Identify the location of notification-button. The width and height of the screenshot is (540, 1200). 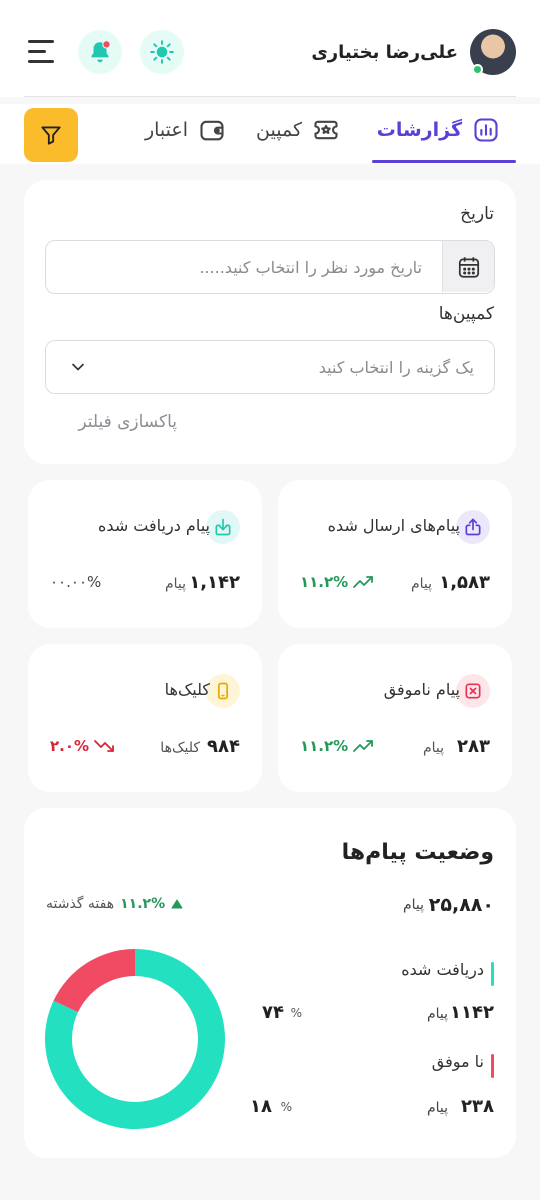
(100, 52).